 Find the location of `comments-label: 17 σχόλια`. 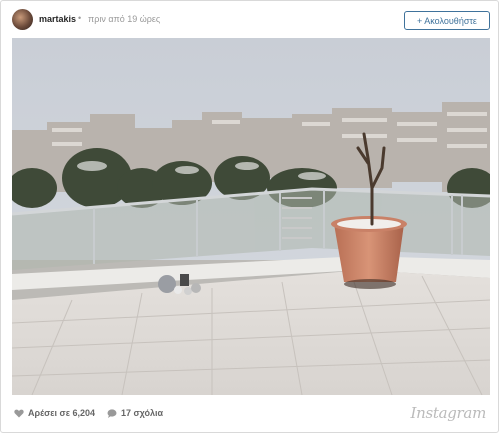

comments-label: 17 σχόλια is located at coordinates (142, 413).